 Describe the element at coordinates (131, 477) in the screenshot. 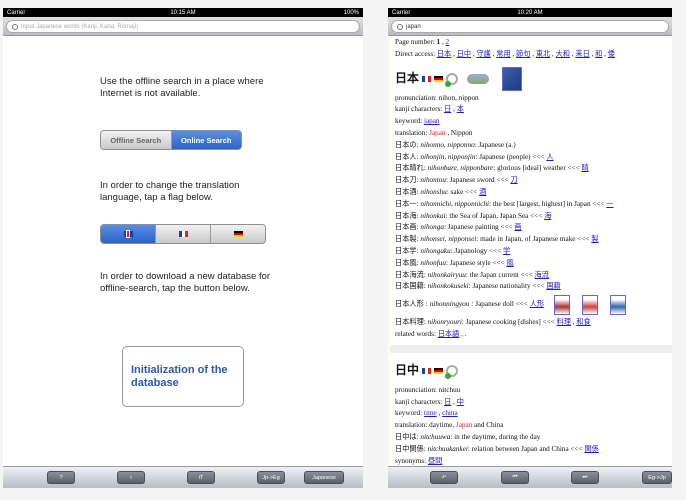

I see `info-button: i` at that location.